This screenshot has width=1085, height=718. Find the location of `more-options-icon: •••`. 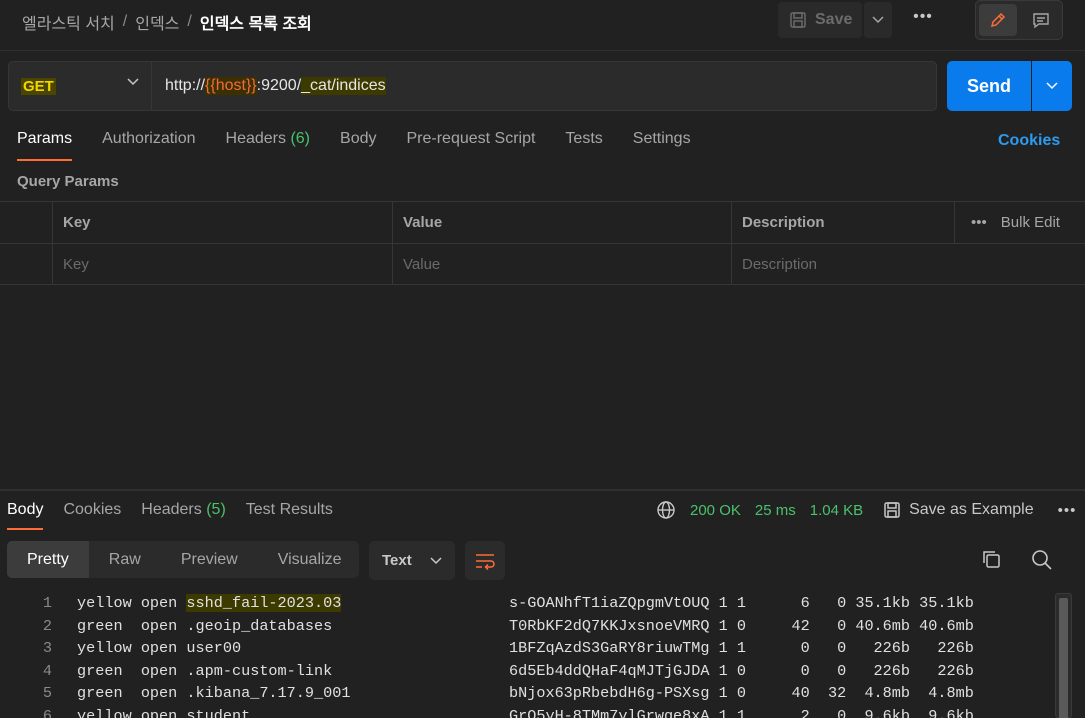

more-options-icon: ••• is located at coordinates (979, 222).